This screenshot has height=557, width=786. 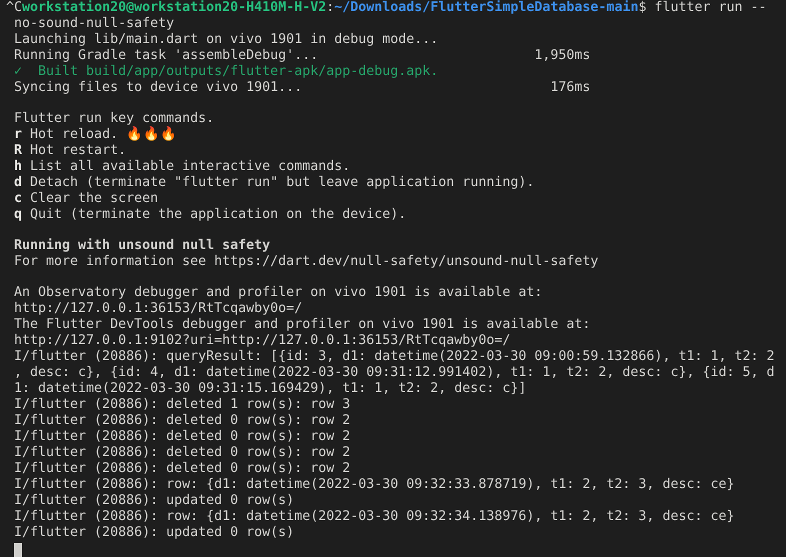 What do you see at coordinates (14, 8) in the screenshot?
I see `interrupt-text: ^C` at bounding box center [14, 8].